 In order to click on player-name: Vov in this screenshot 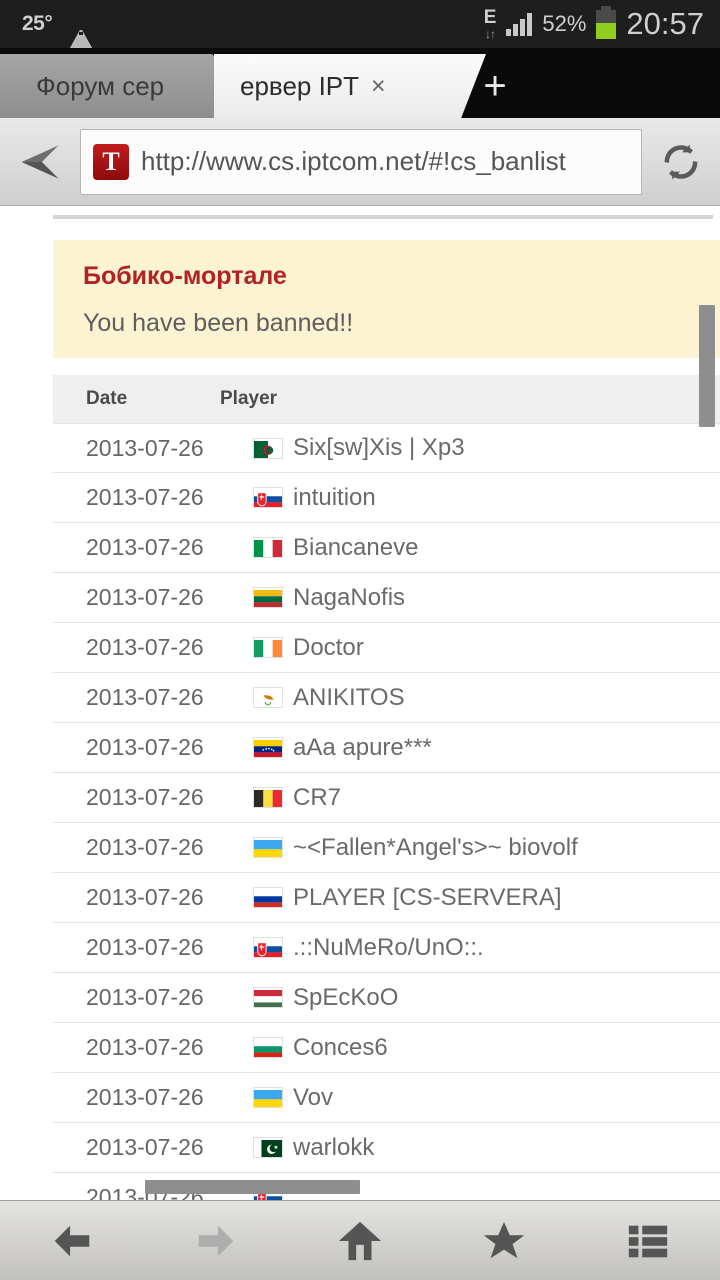, I will do `click(313, 1097)`.